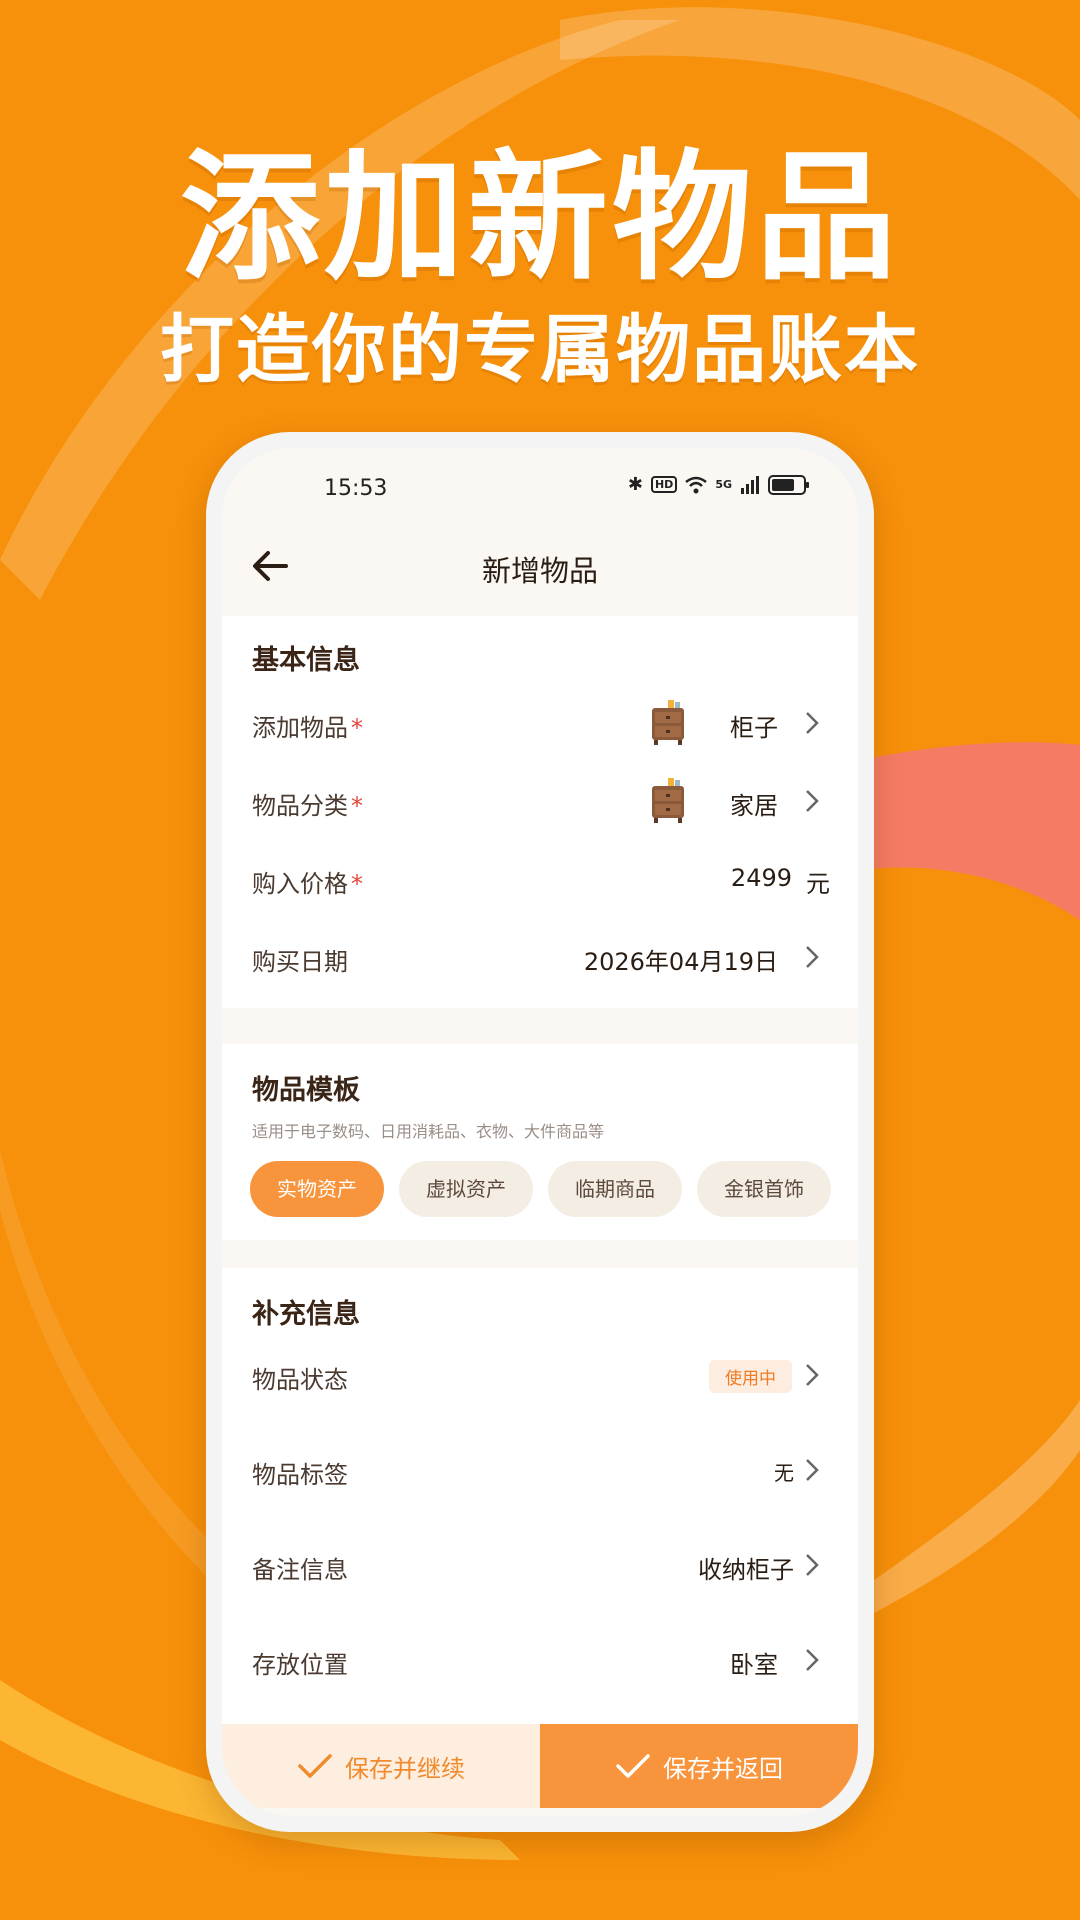 The width and height of the screenshot is (1080, 1920). I want to click on notes-value: 收纳柜子, so click(746, 1570).